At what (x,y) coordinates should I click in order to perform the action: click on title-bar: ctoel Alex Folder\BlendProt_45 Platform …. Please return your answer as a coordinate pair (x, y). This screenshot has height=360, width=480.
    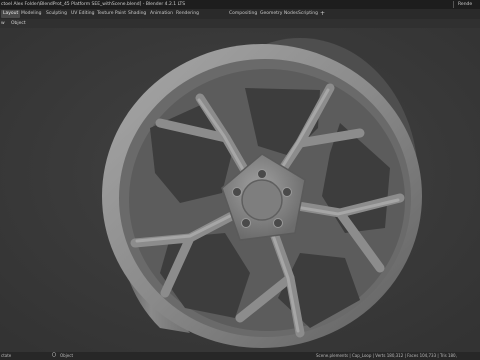
    Looking at the image, I should click on (240, 4).